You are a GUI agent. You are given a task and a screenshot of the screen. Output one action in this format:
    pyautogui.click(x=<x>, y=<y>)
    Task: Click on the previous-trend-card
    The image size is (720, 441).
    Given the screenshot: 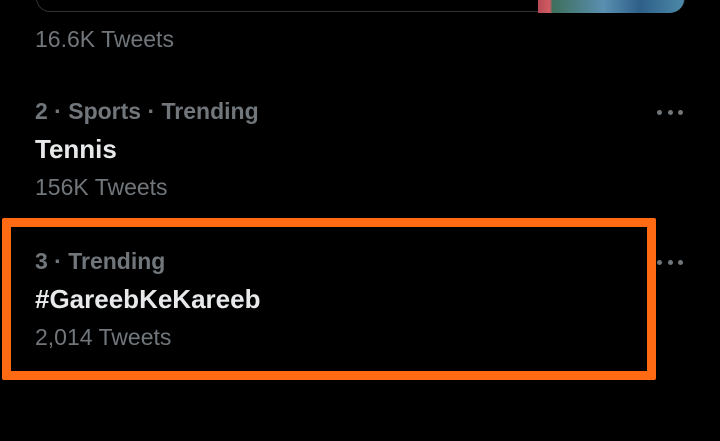 What is the action you would take?
    pyautogui.click(x=360, y=6)
    